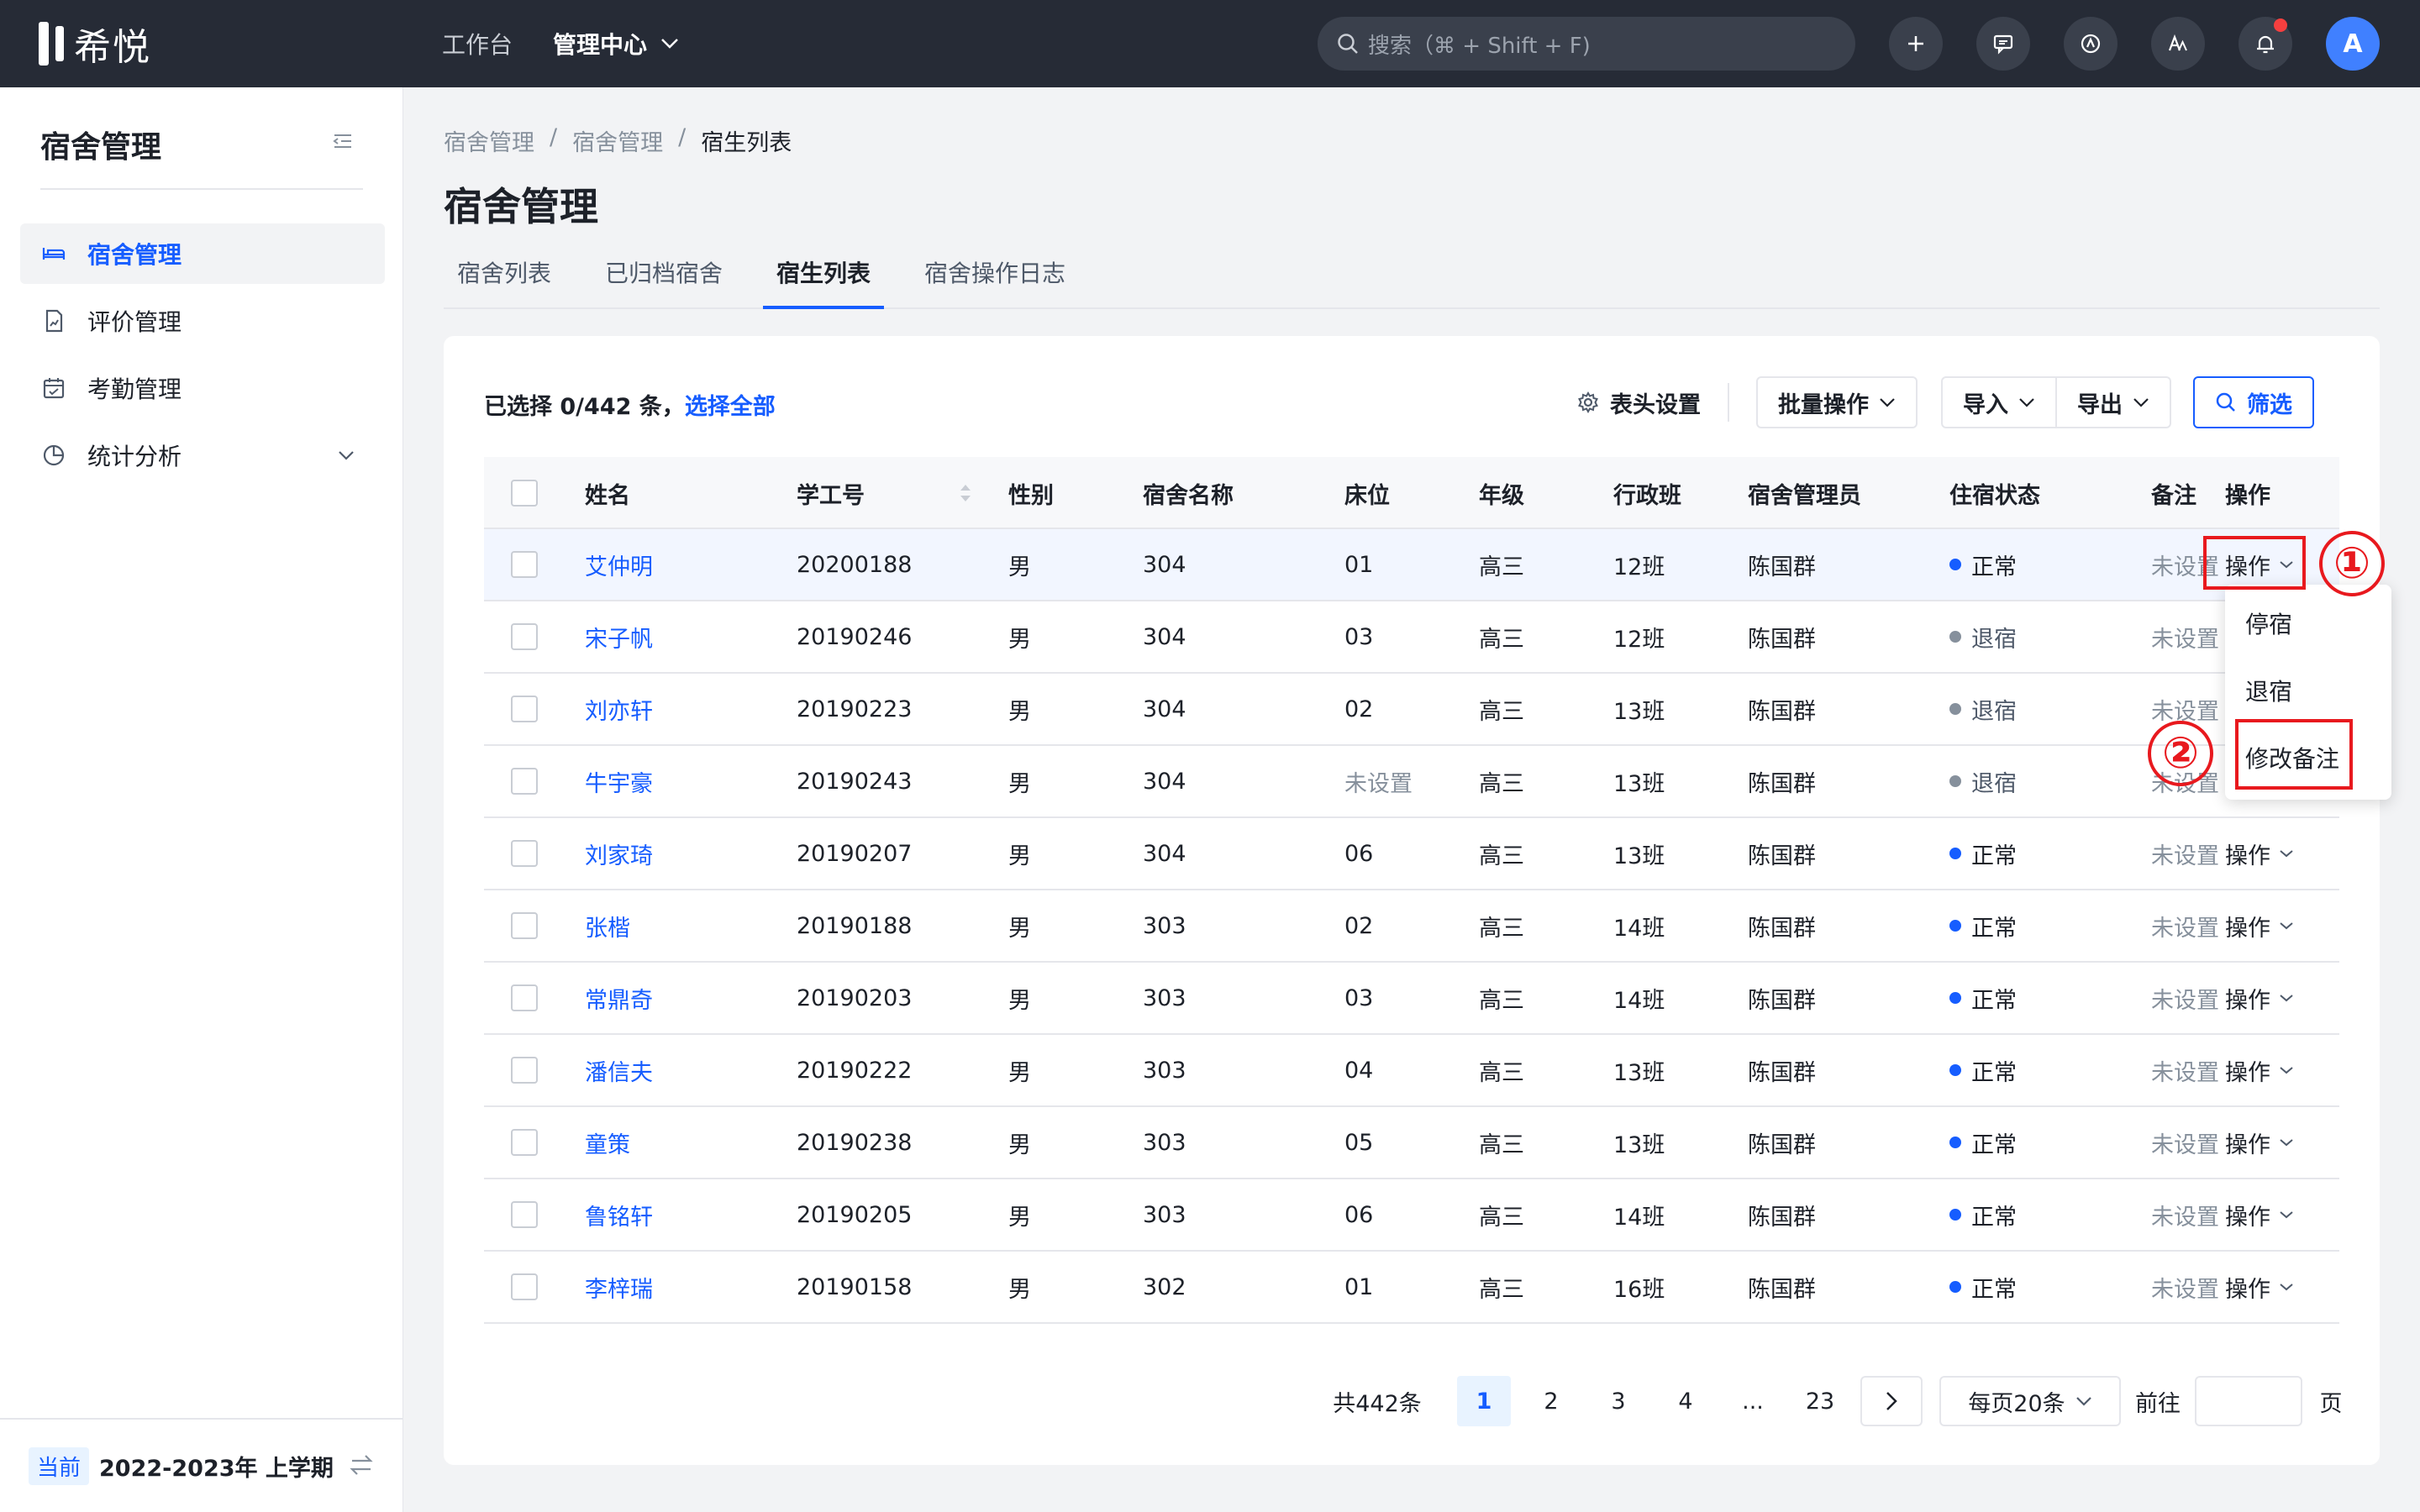 This screenshot has height=1512, width=2420. Describe the element at coordinates (2178, 44) in the screenshot. I see `language-button` at that location.